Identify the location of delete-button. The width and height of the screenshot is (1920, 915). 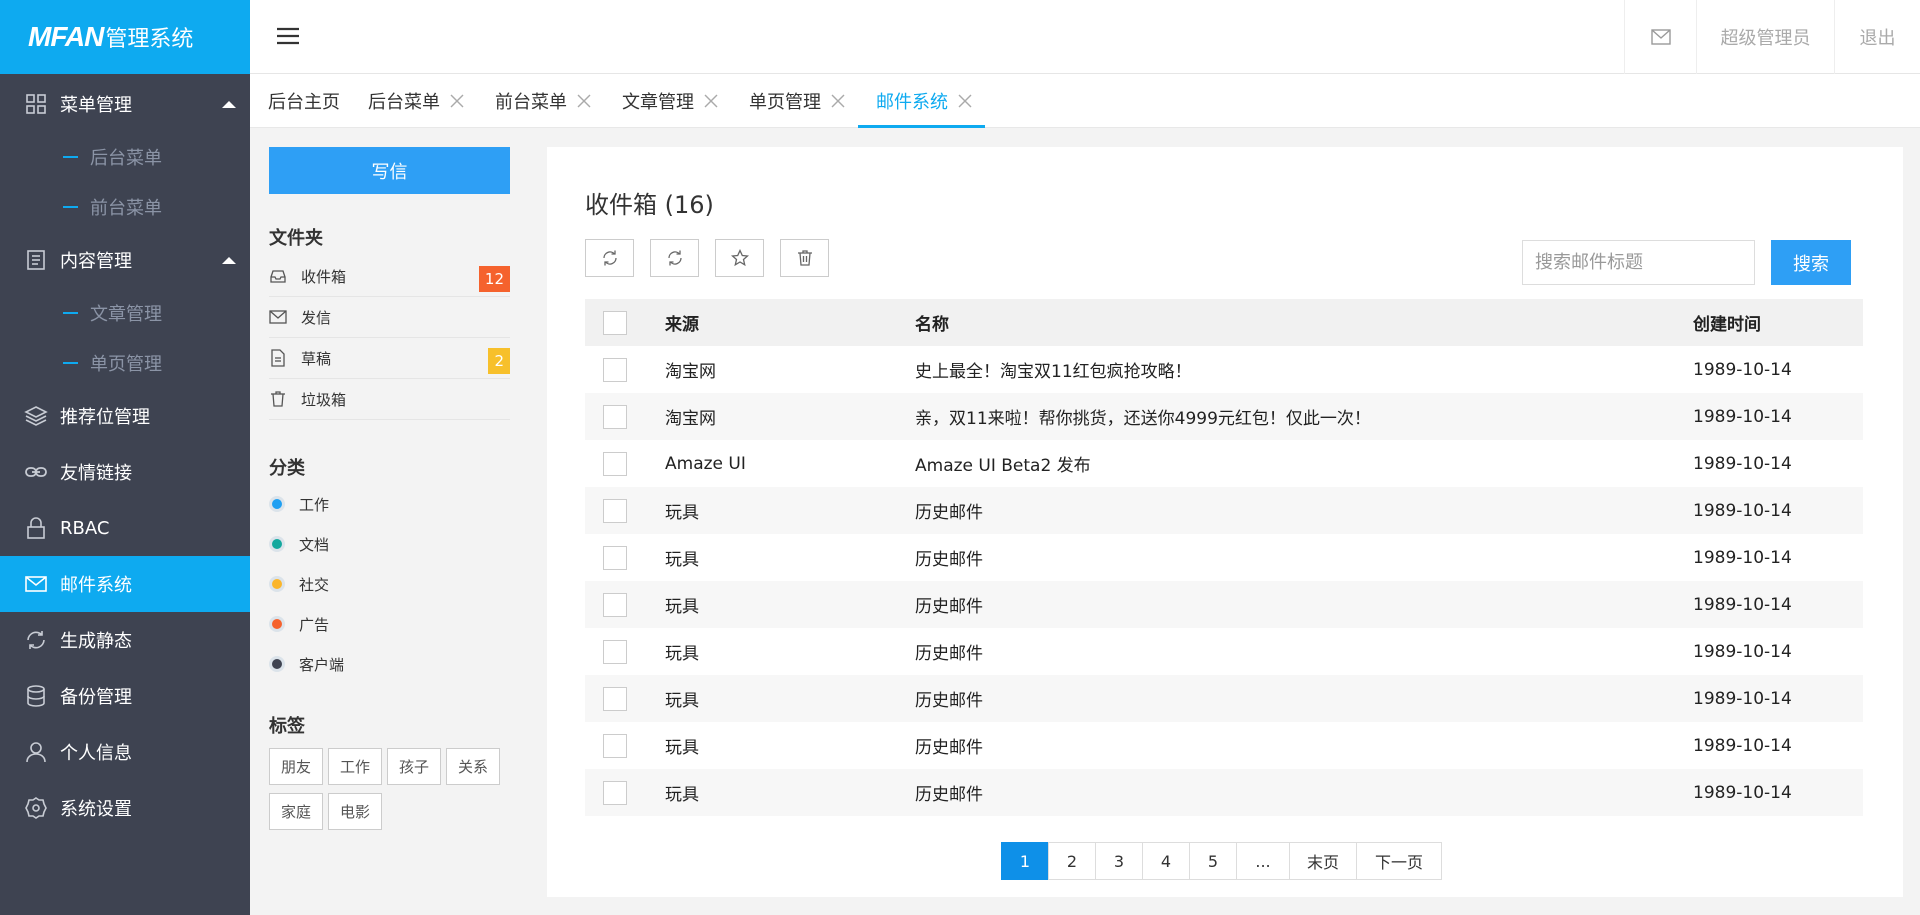
(804, 258).